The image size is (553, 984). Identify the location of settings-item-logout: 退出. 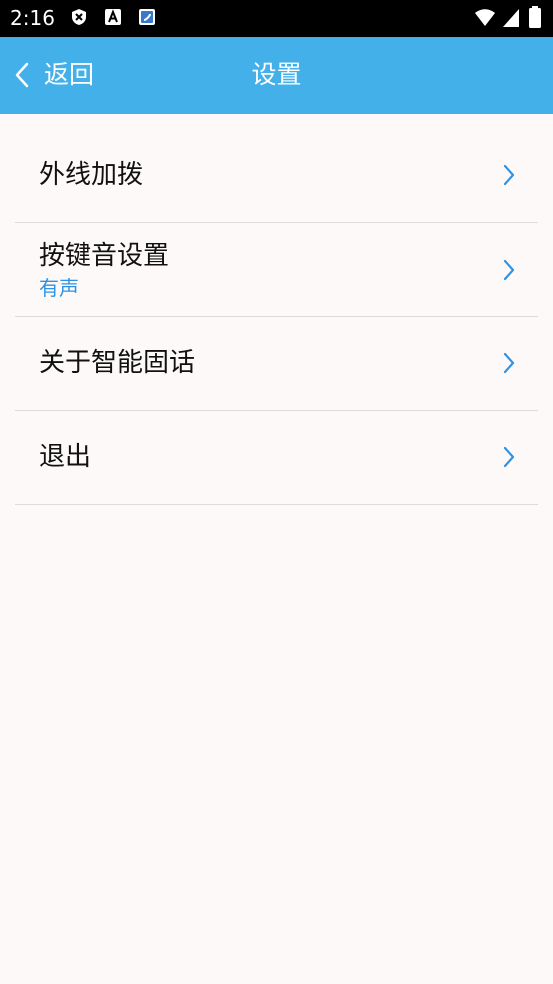
(276, 458).